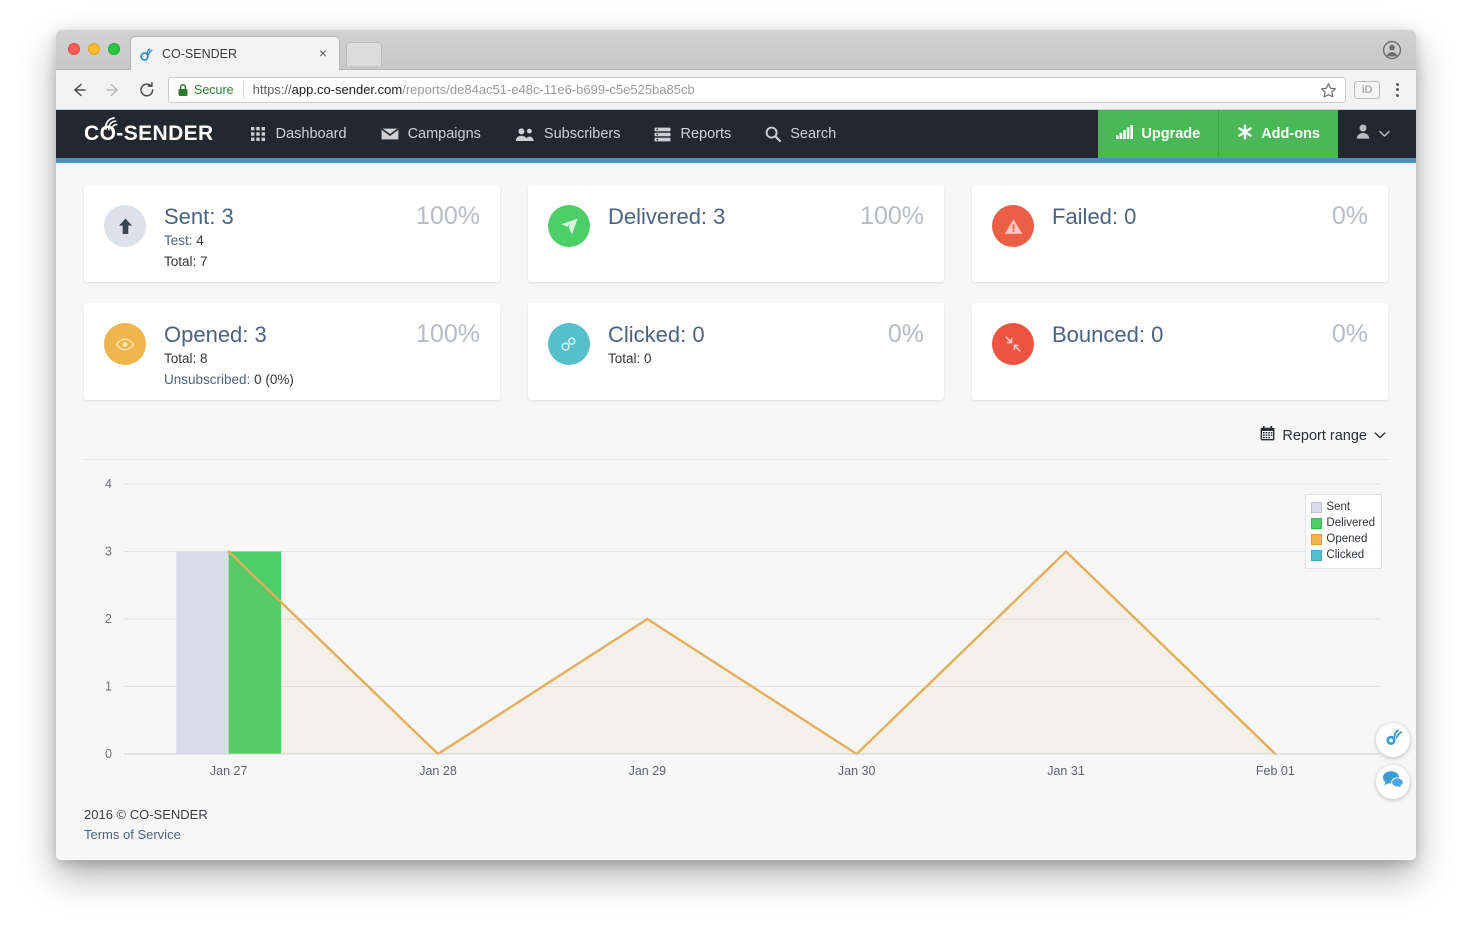  I want to click on report-range-label: Report range, so click(1324, 435).